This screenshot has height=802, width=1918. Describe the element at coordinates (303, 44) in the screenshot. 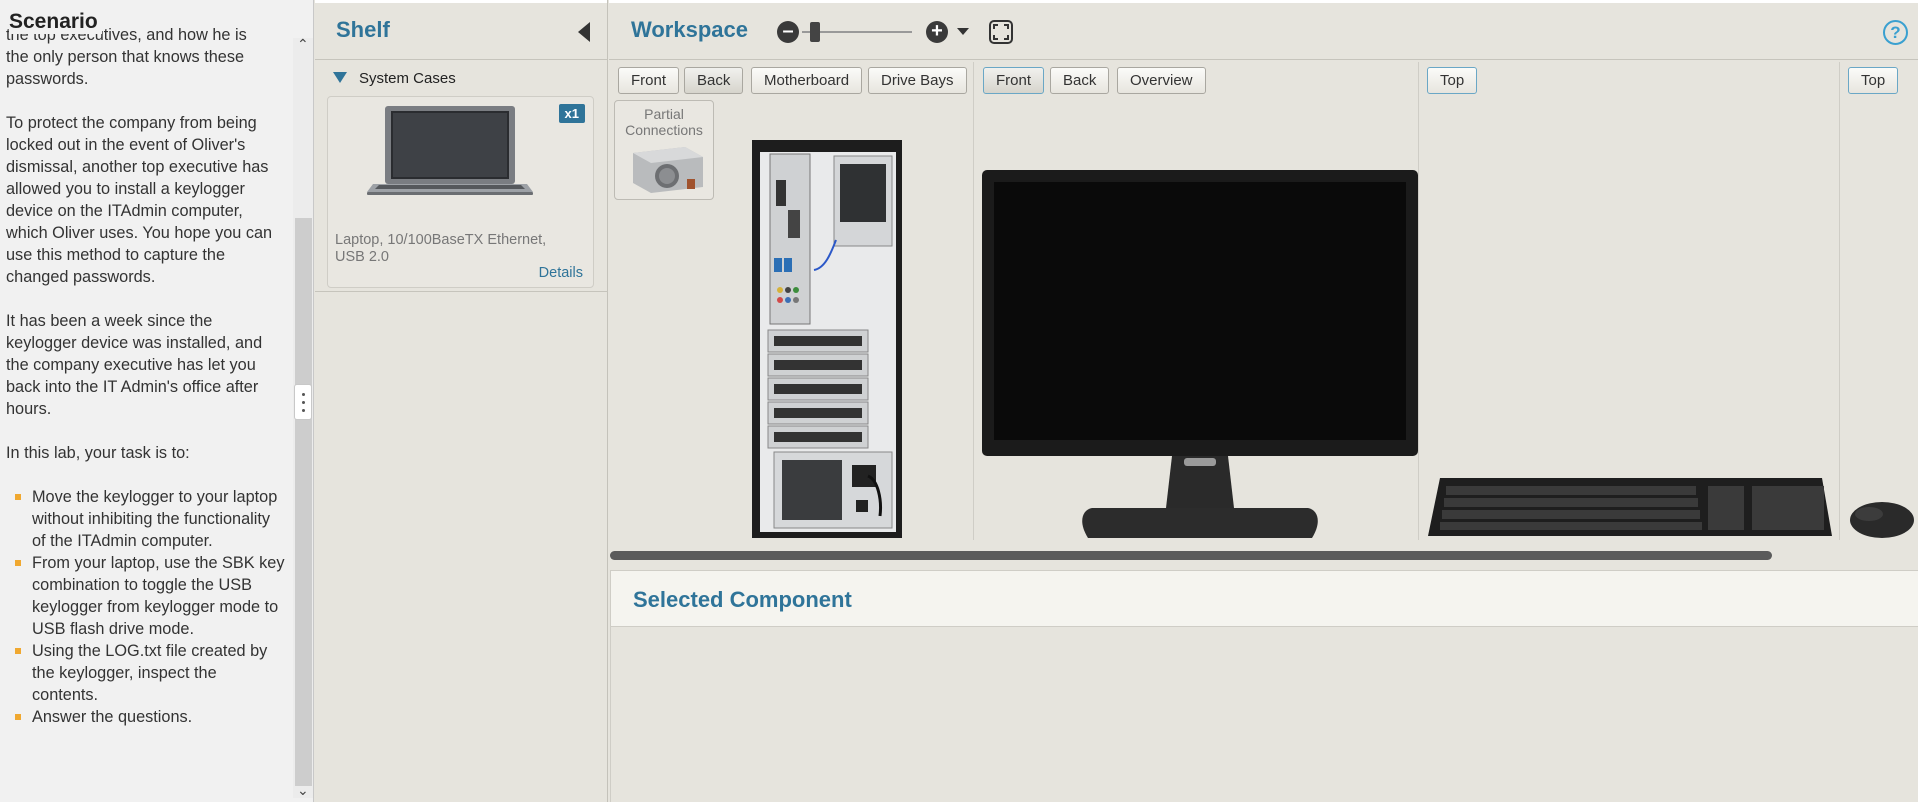

I see `scroll-up-icon: ⌃` at that location.